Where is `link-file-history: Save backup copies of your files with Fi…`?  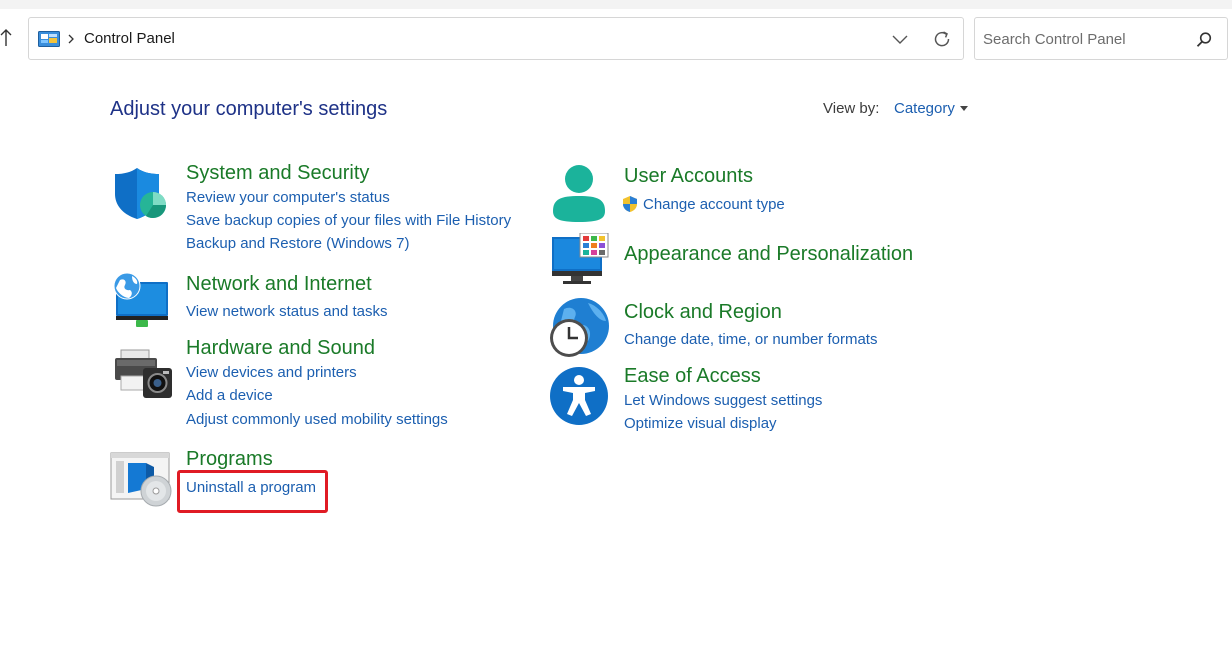
link-file-history: Save backup copies of your files with Fi… is located at coordinates (348, 221).